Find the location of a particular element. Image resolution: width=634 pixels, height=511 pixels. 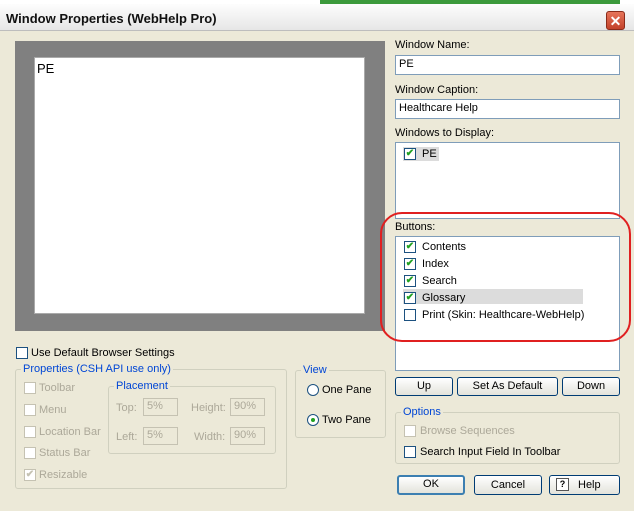

width-input: 90% is located at coordinates (247, 436).